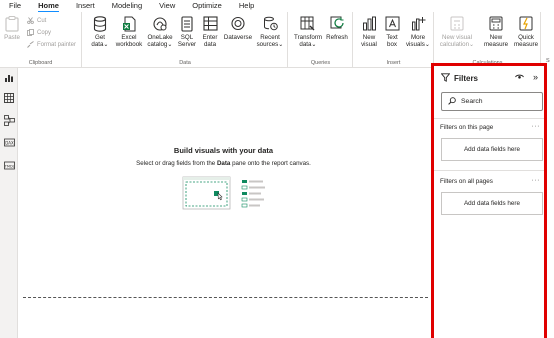 The height and width of the screenshot is (338, 554). I want to click on tmdl-view-icon: TMDL, so click(9, 165).